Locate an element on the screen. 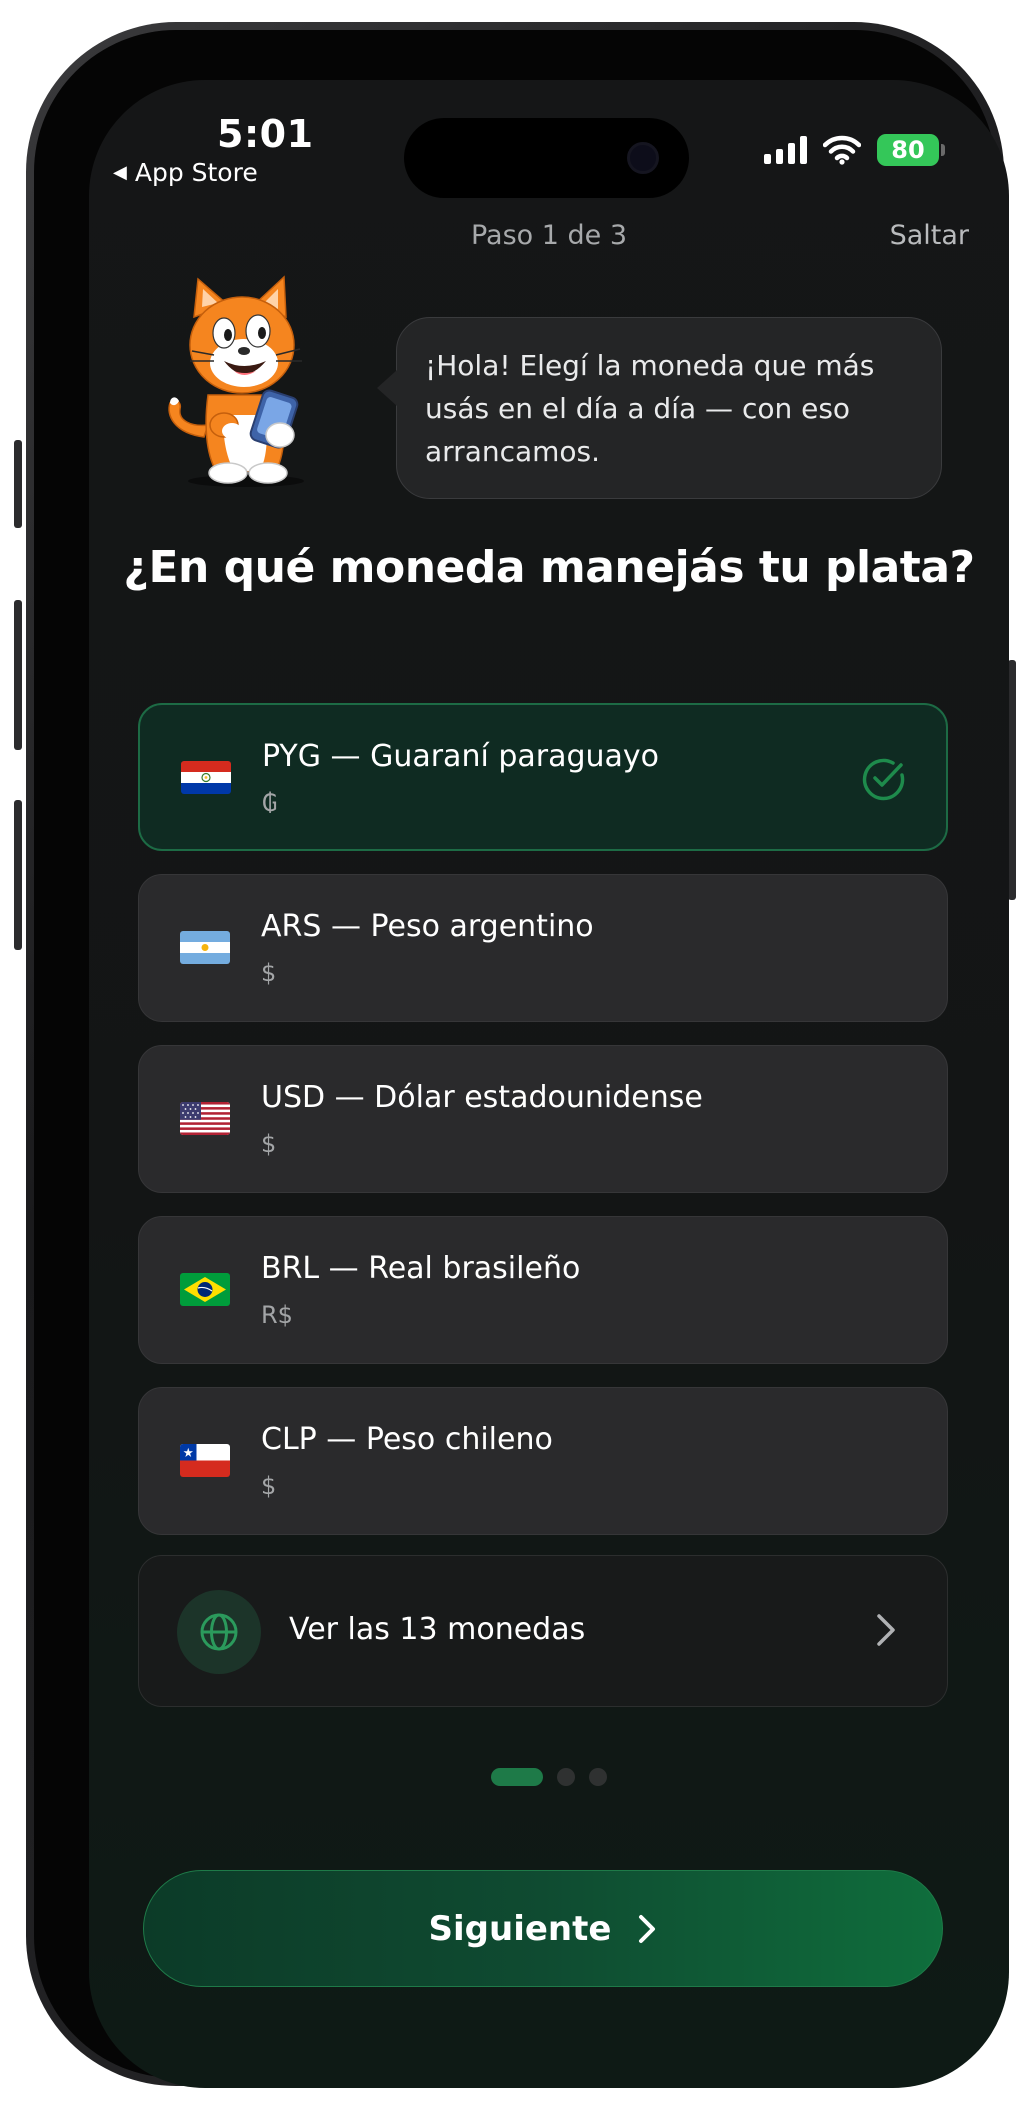 The image size is (1030, 2108). argentina-flag-icon is located at coordinates (205, 947).